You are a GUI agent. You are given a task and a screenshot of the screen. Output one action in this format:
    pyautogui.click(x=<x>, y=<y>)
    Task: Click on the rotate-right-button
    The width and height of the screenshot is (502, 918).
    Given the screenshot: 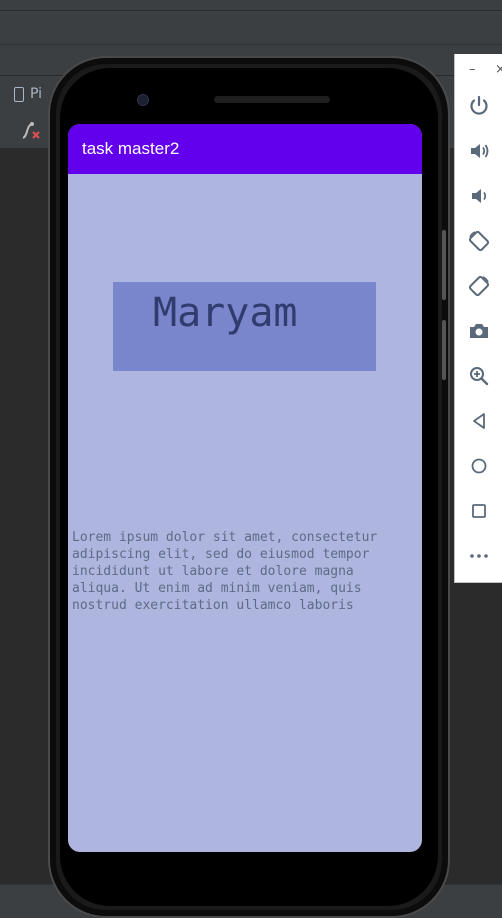 What is the action you would take?
    pyautogui.click(x=479, y=286)
    